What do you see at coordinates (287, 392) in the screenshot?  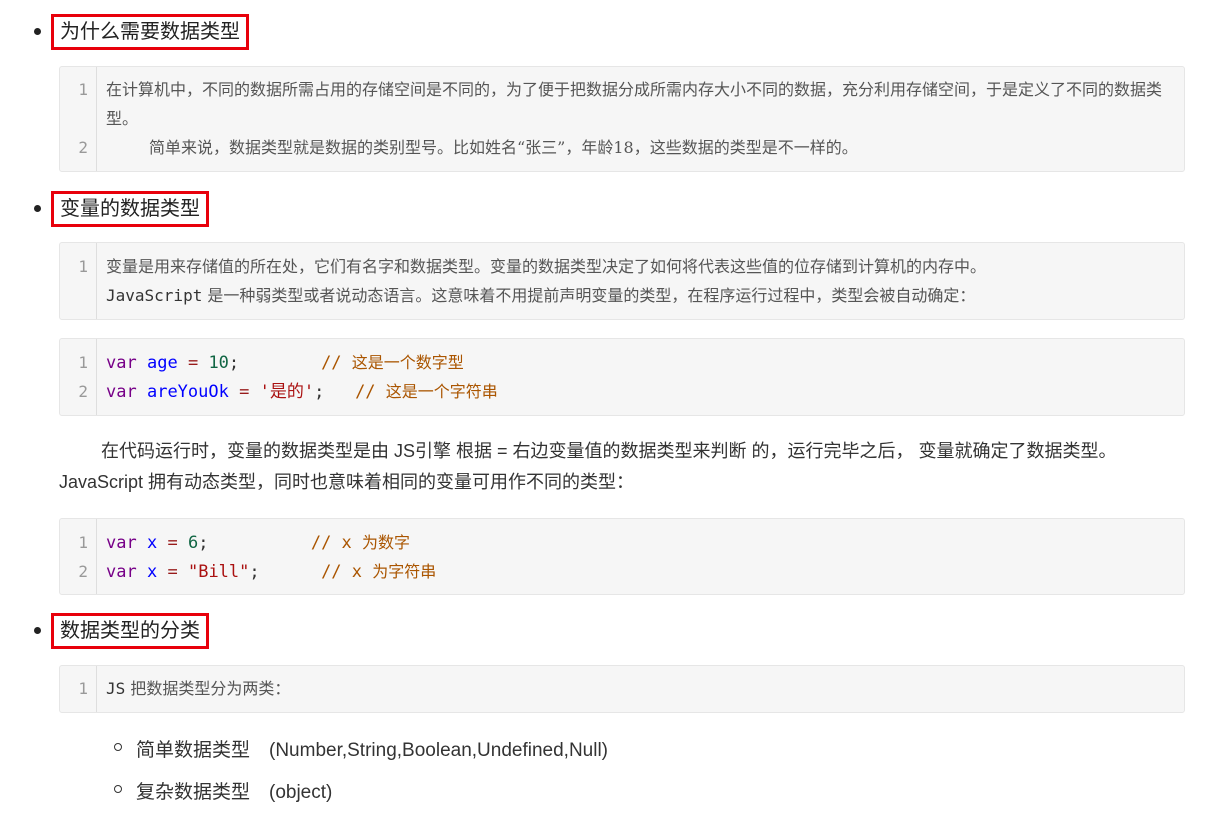 I see `string-literal: '是的'` at bounding box center [287, 392].